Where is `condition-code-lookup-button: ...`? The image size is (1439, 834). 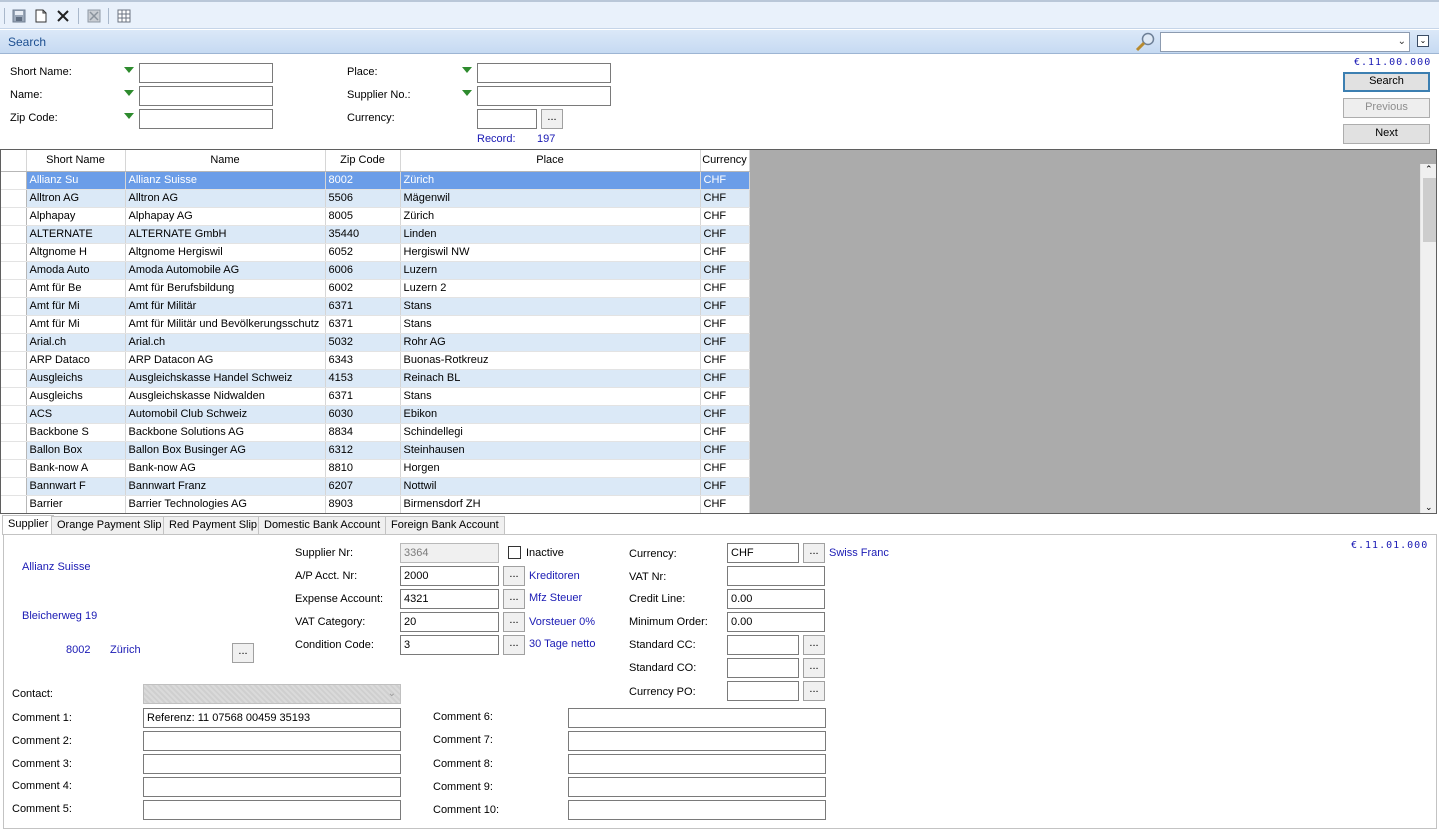 condition-code-lookup-button: ... is located at coordinates (514, 645).